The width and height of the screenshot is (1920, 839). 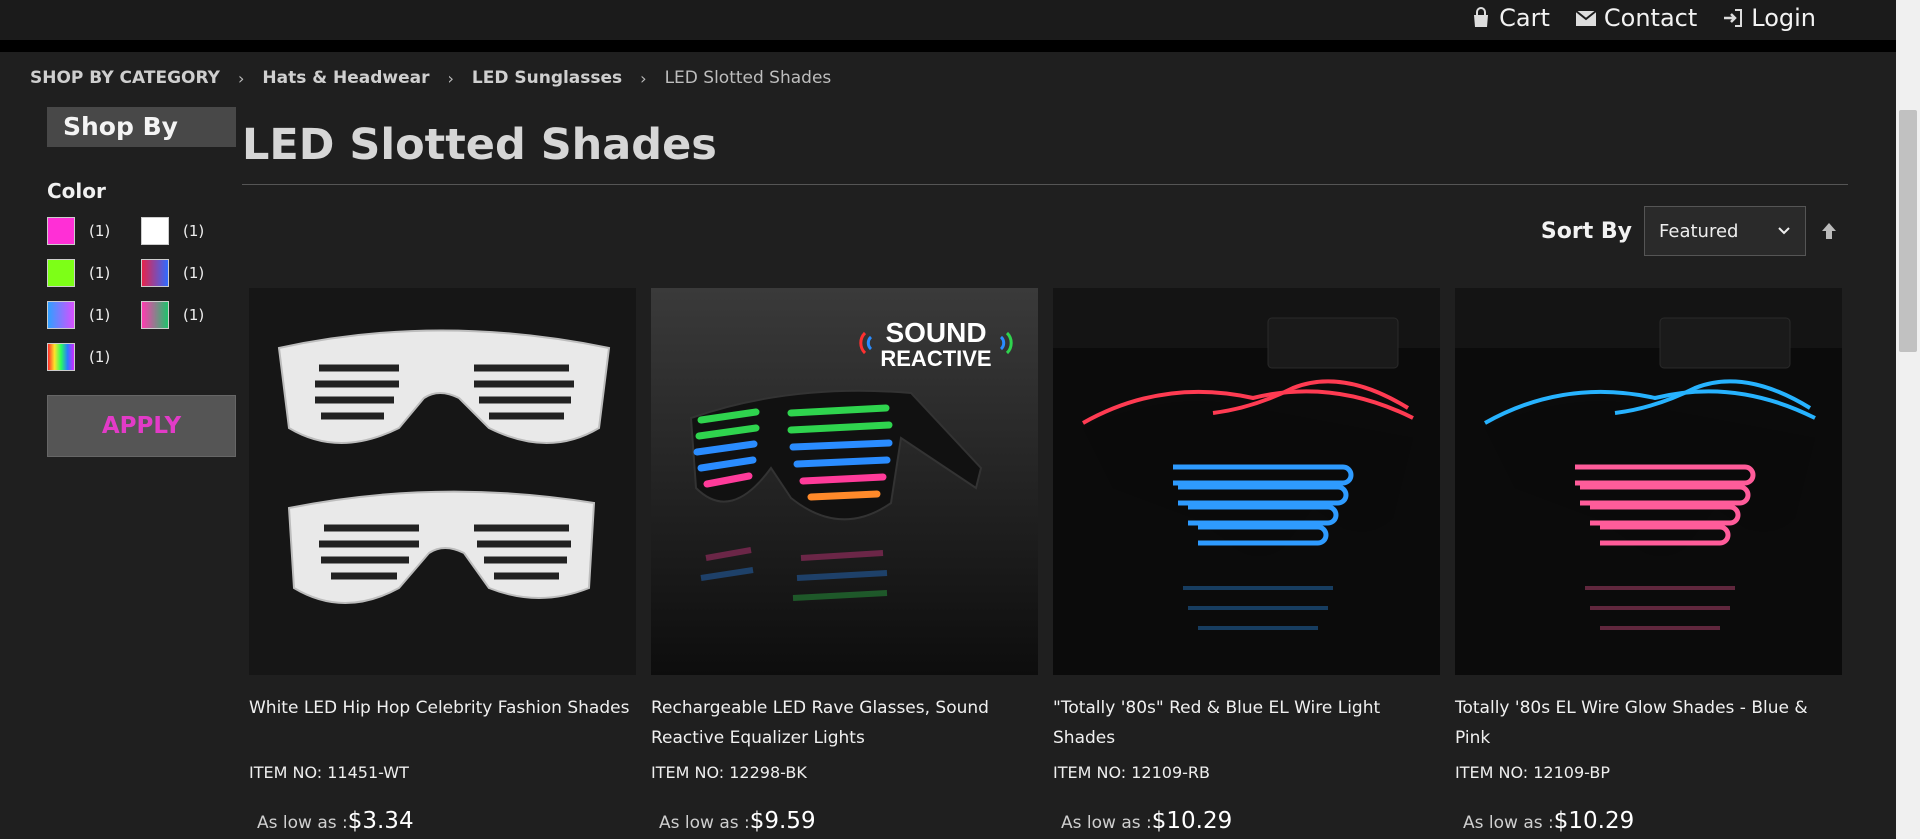 What do you see at coordinates (1132, 772) in the screenshot?
I see `product-item-number: ITEM NO: 12109-RB` at bounding box center [1132, 772].